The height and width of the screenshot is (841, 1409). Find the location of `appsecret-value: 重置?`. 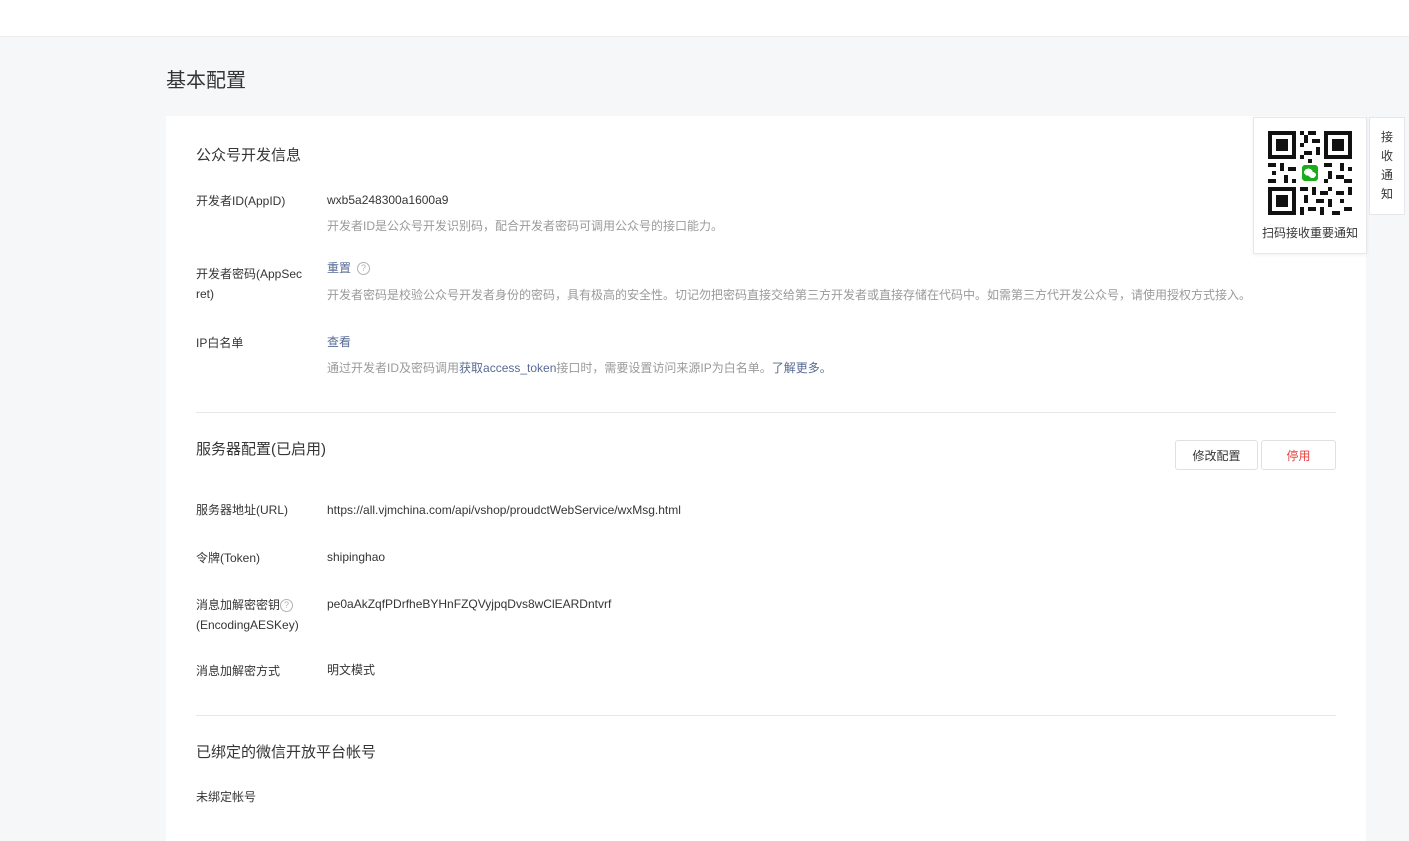

appsecret-value: 重置? is located at coordinates (349, 268).